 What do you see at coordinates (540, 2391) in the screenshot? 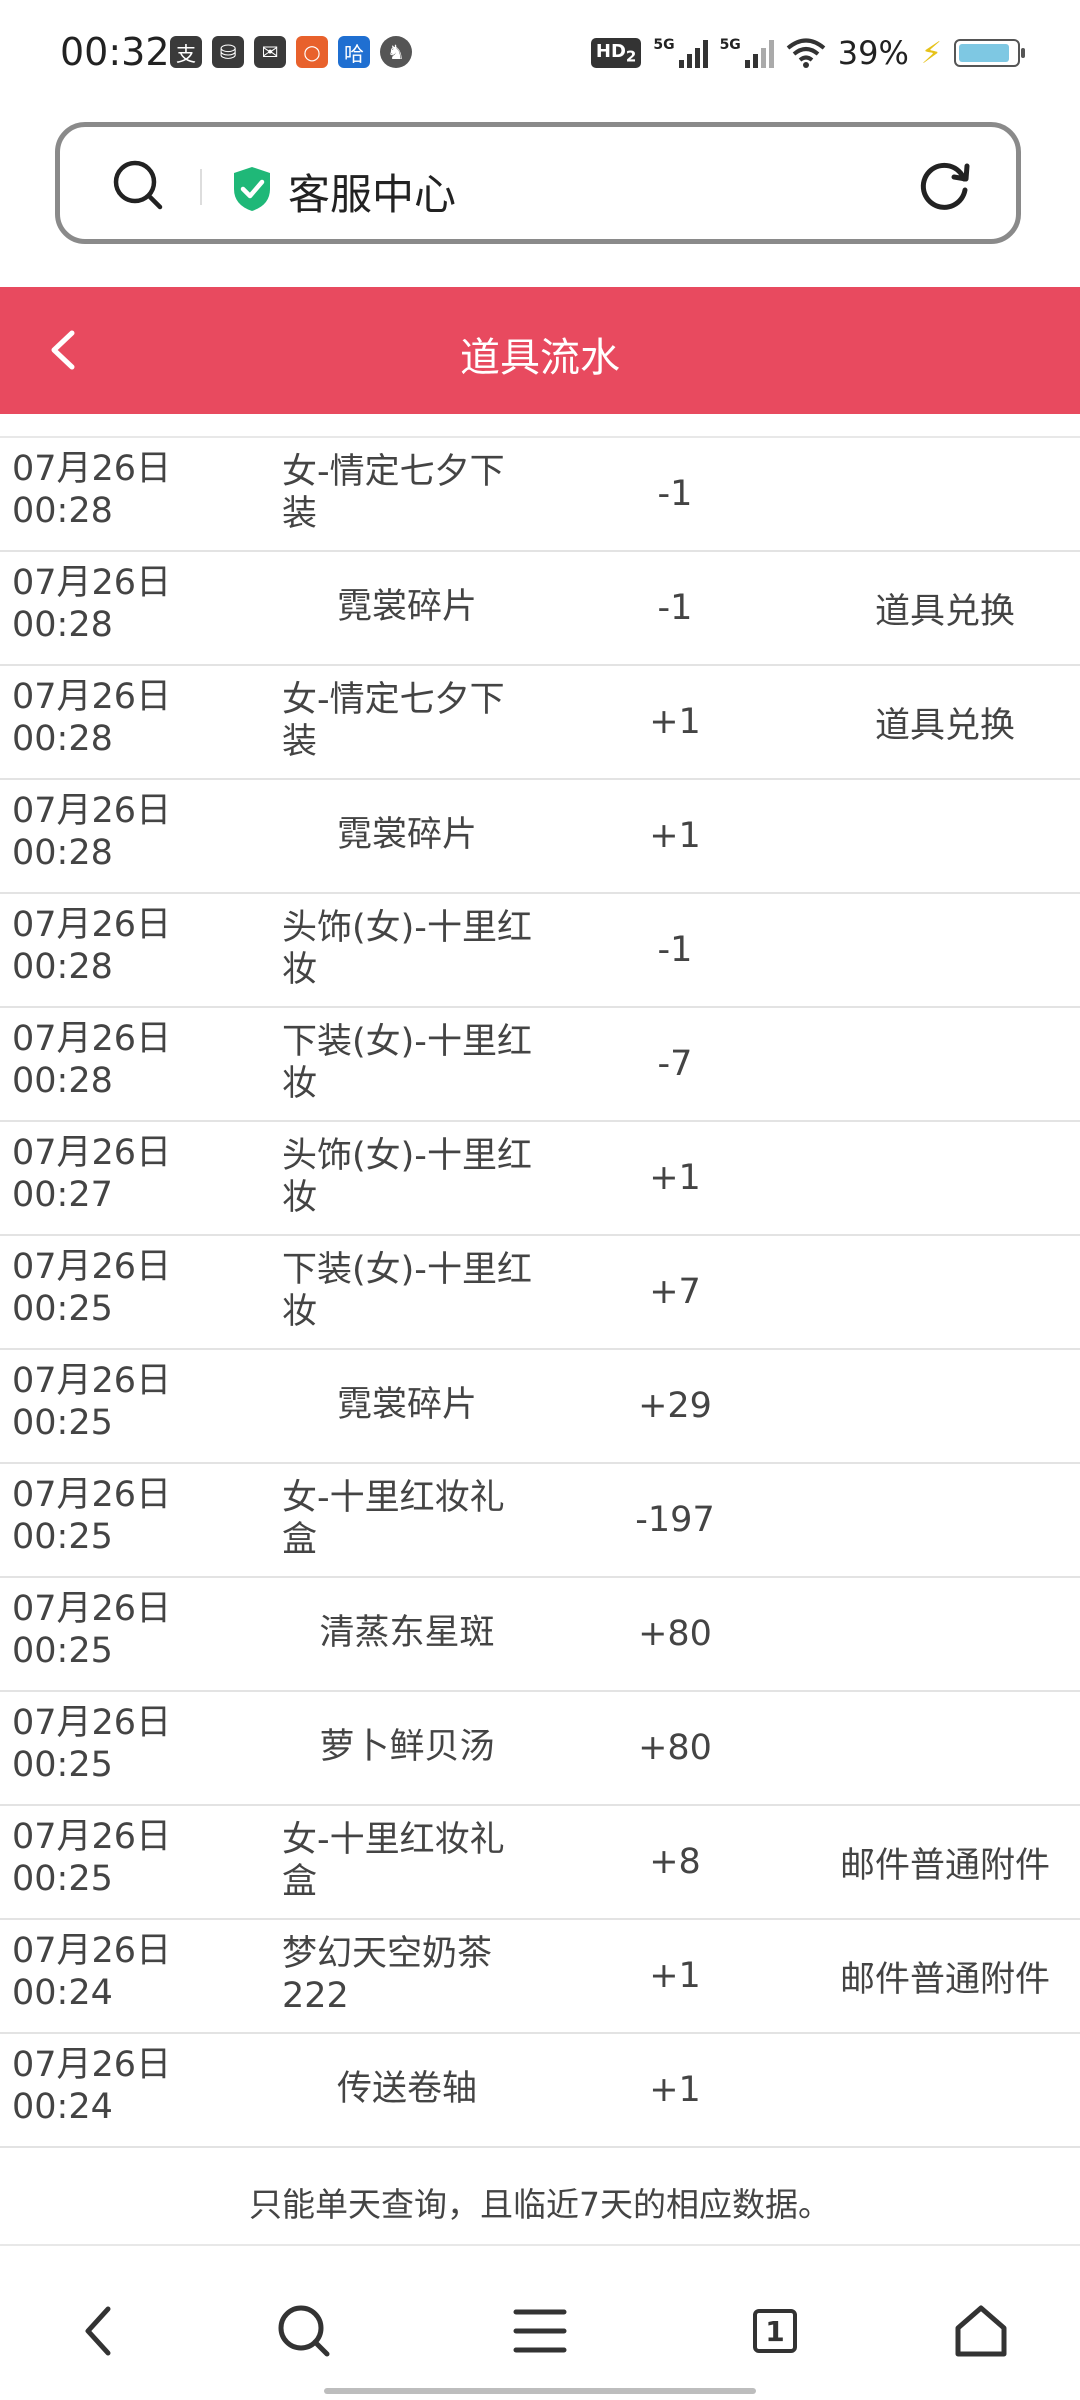
I see `gesture-bar` at bounding box center [540, 2391].